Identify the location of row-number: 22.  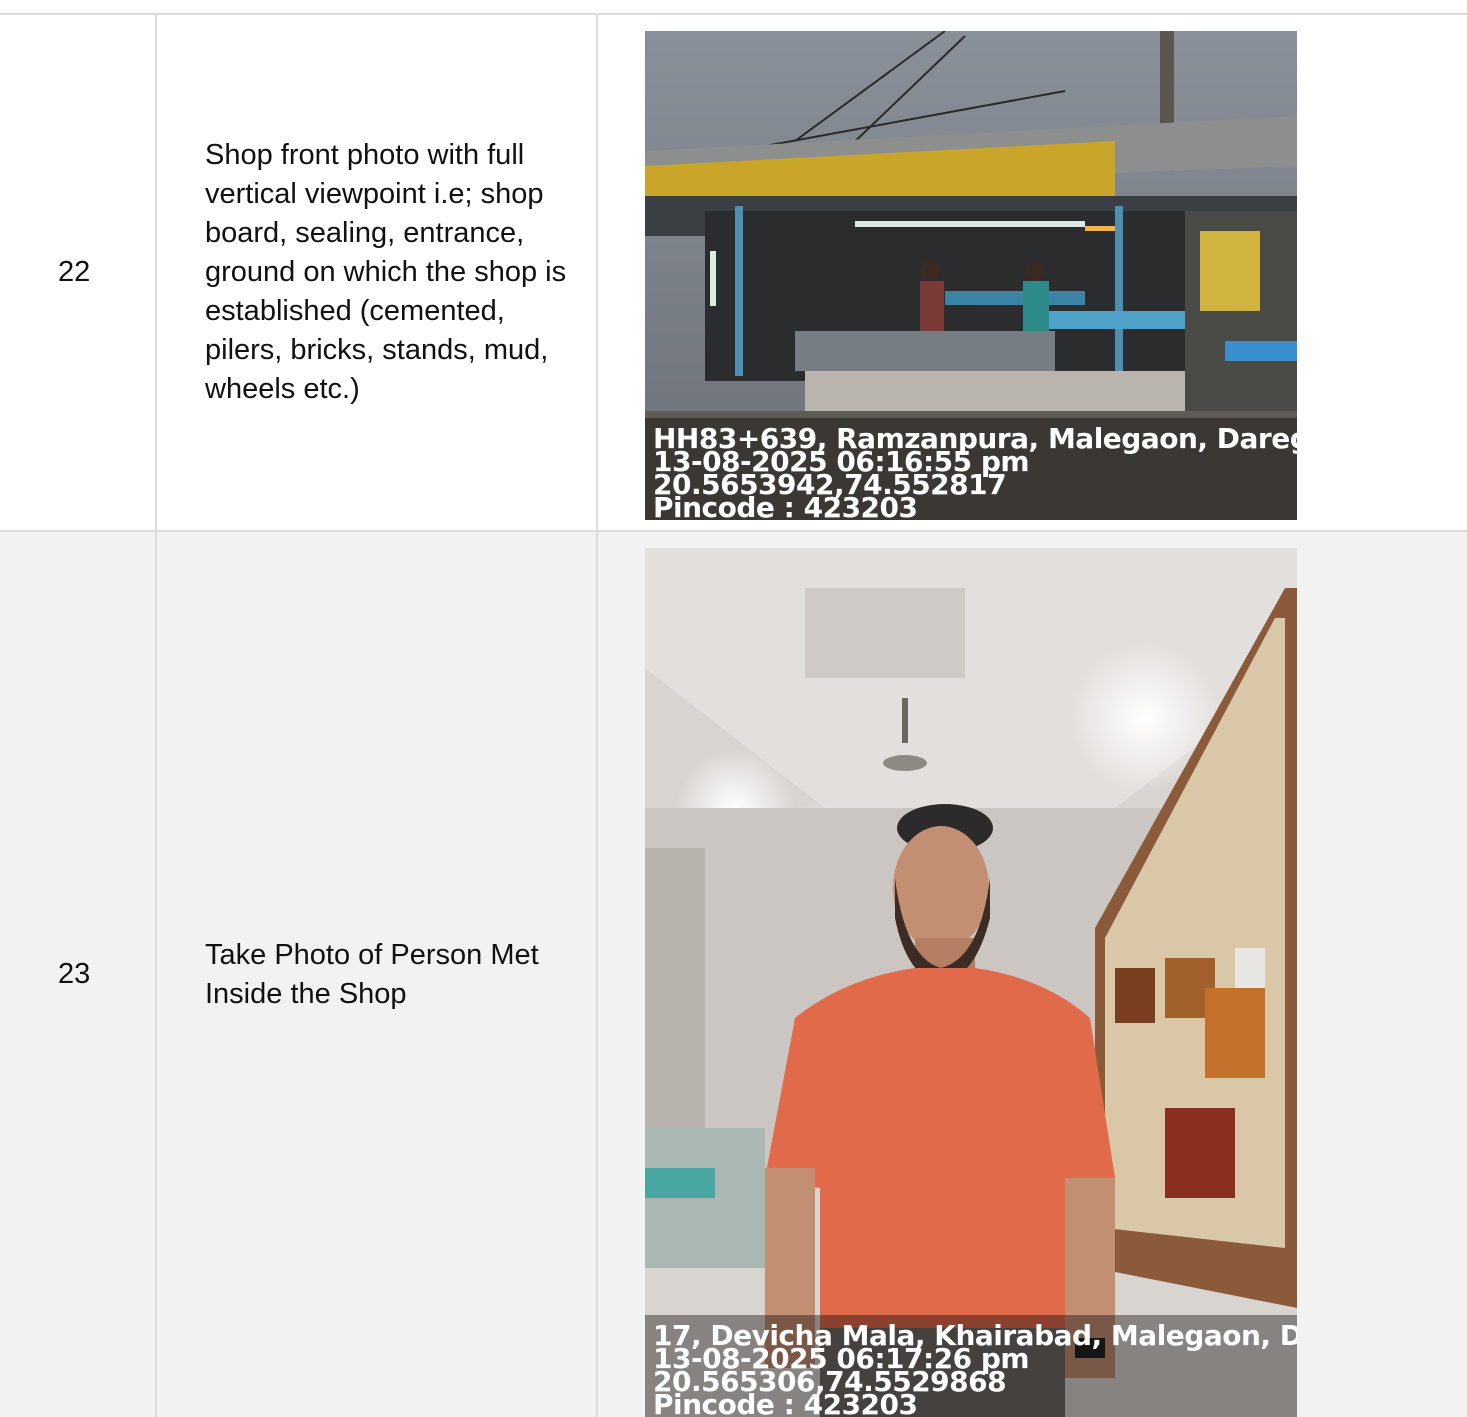
(78, 272).